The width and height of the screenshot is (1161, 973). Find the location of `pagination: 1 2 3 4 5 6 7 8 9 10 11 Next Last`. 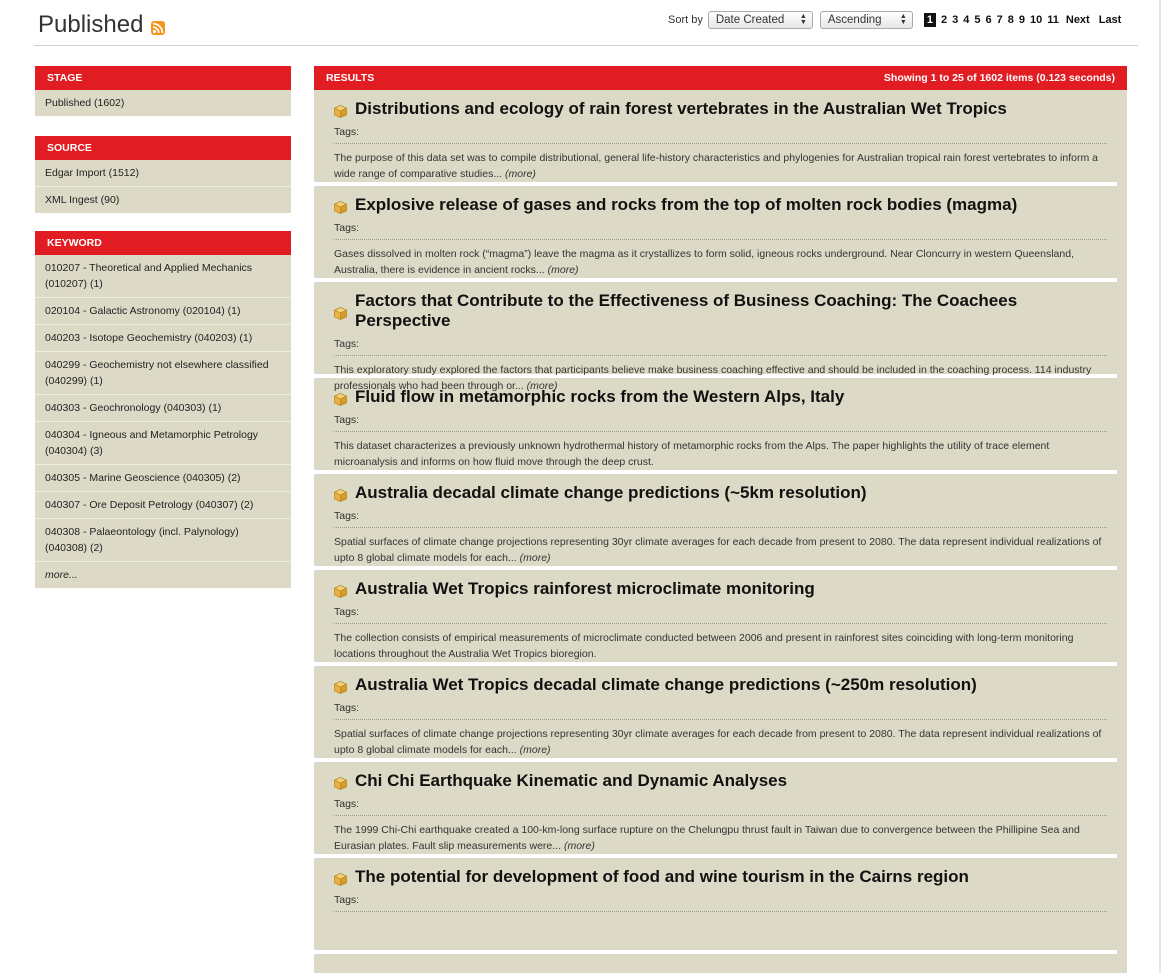

pagination: 1 2 3 4 5 6 7 8 9 10 11 Next Last is located at coordinates (1024, 20).